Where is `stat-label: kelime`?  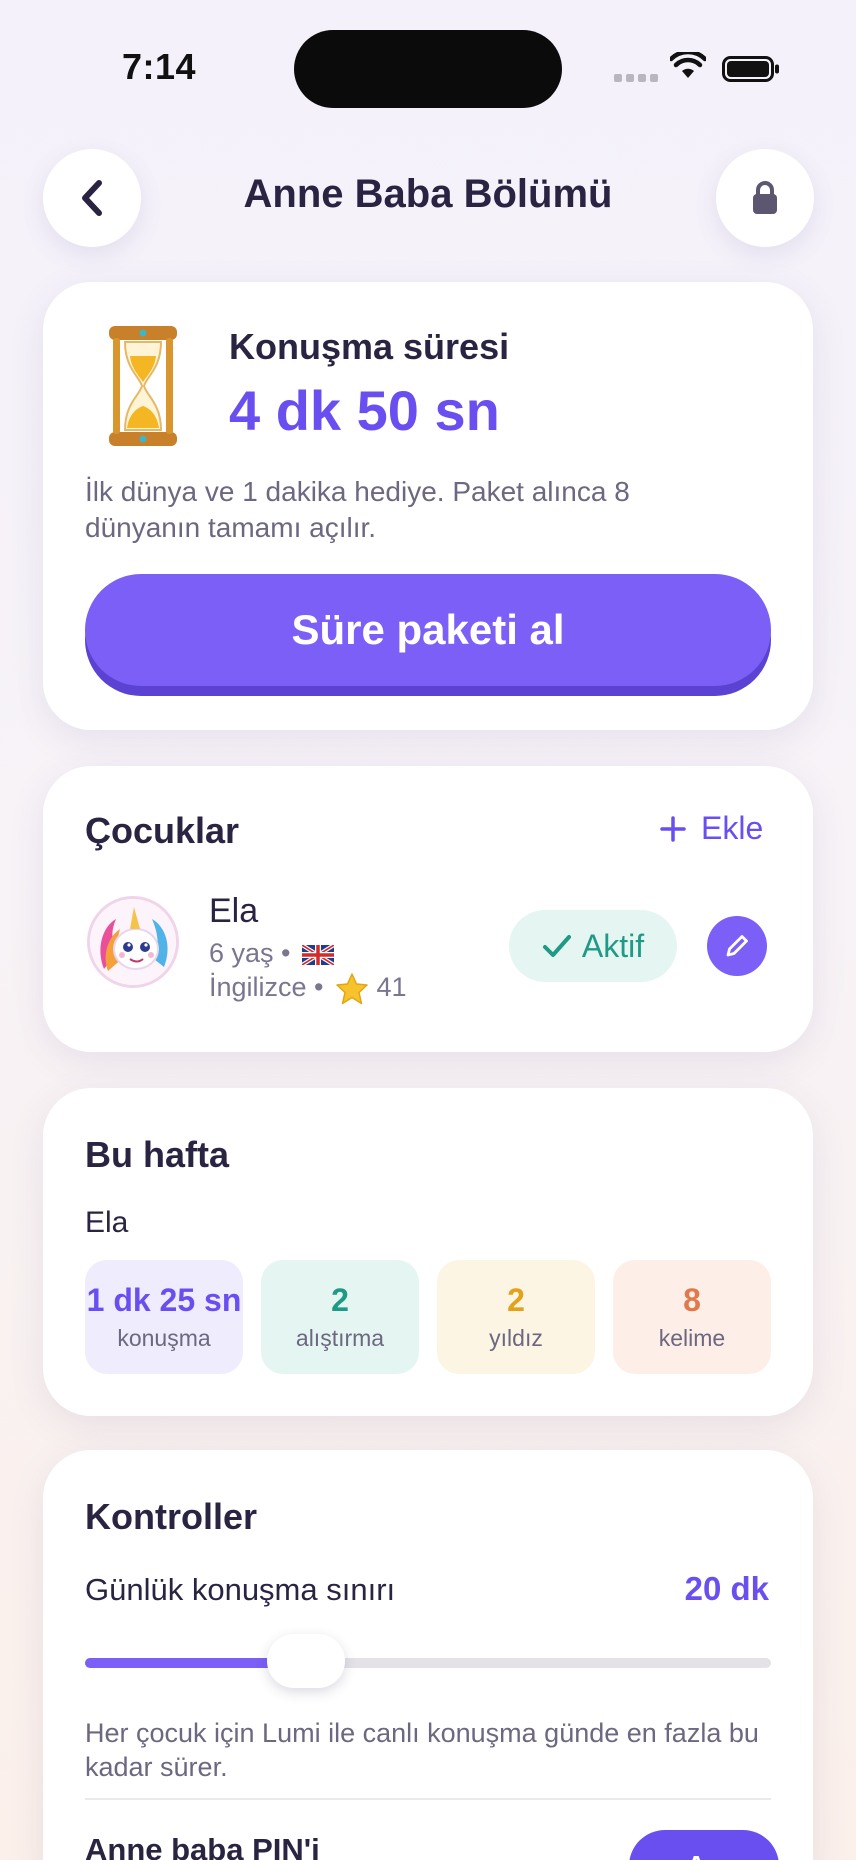
stat-label: kelime is located at coordinates (692, 1338).